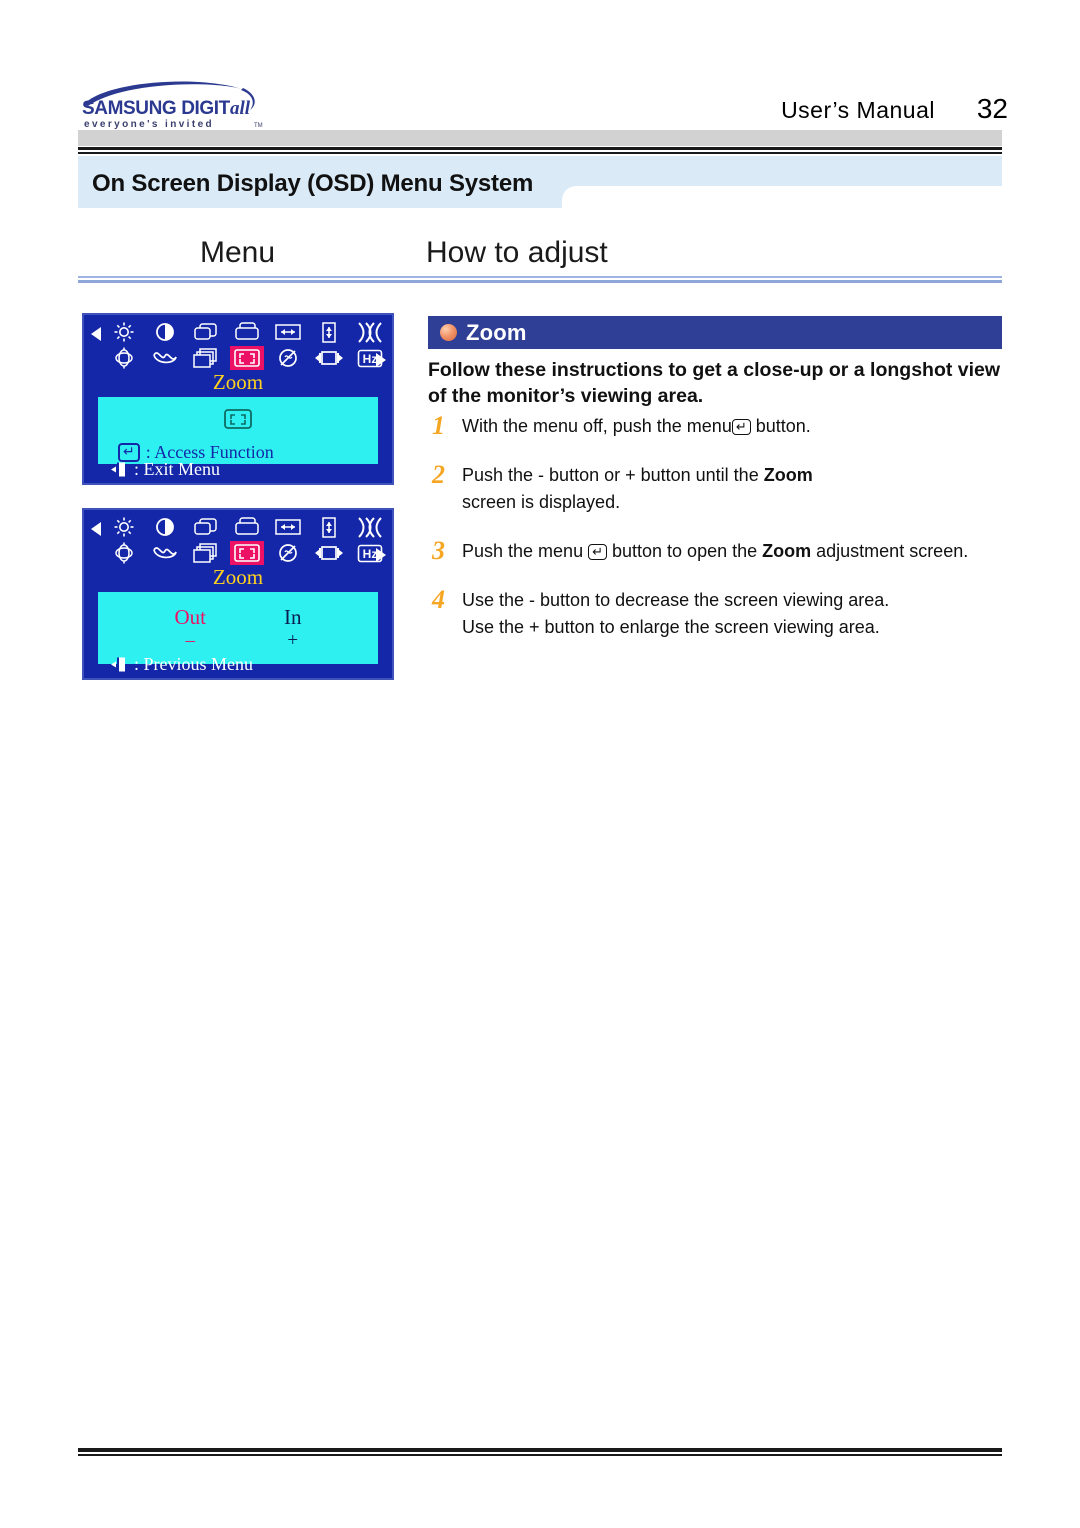 This screenshot has height=1528, width=1080. Describe the element at coordinates (238, 629) in the screenshot. I see `osd-out-in-controls: Out – In +` at that location.